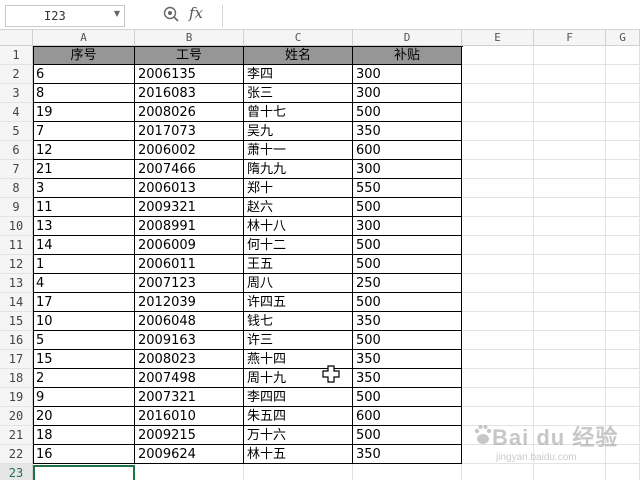  What do you see at coordinates (298, 435) in the screenshot?
I see `cell-c21: 万十六` at bounding box center [298, 435].